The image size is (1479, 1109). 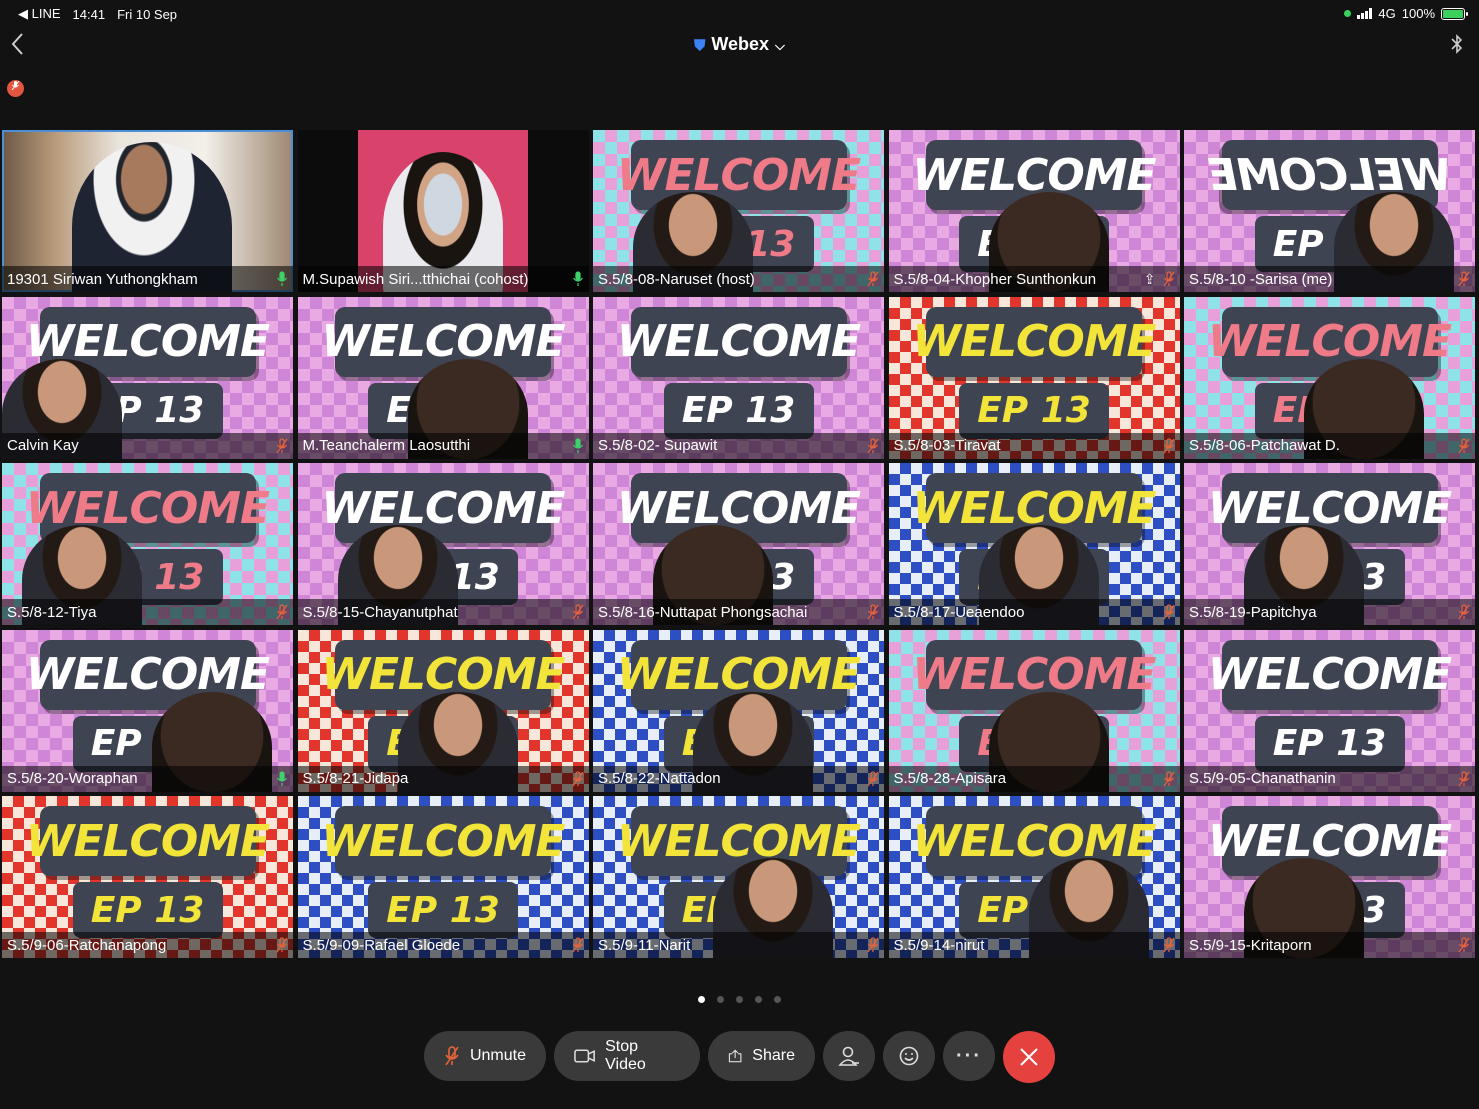 What do you see at coordinates (485, 1056) in the screenshot?
I see `unmute-button: Unmute` at bounding box center [485, 1056].